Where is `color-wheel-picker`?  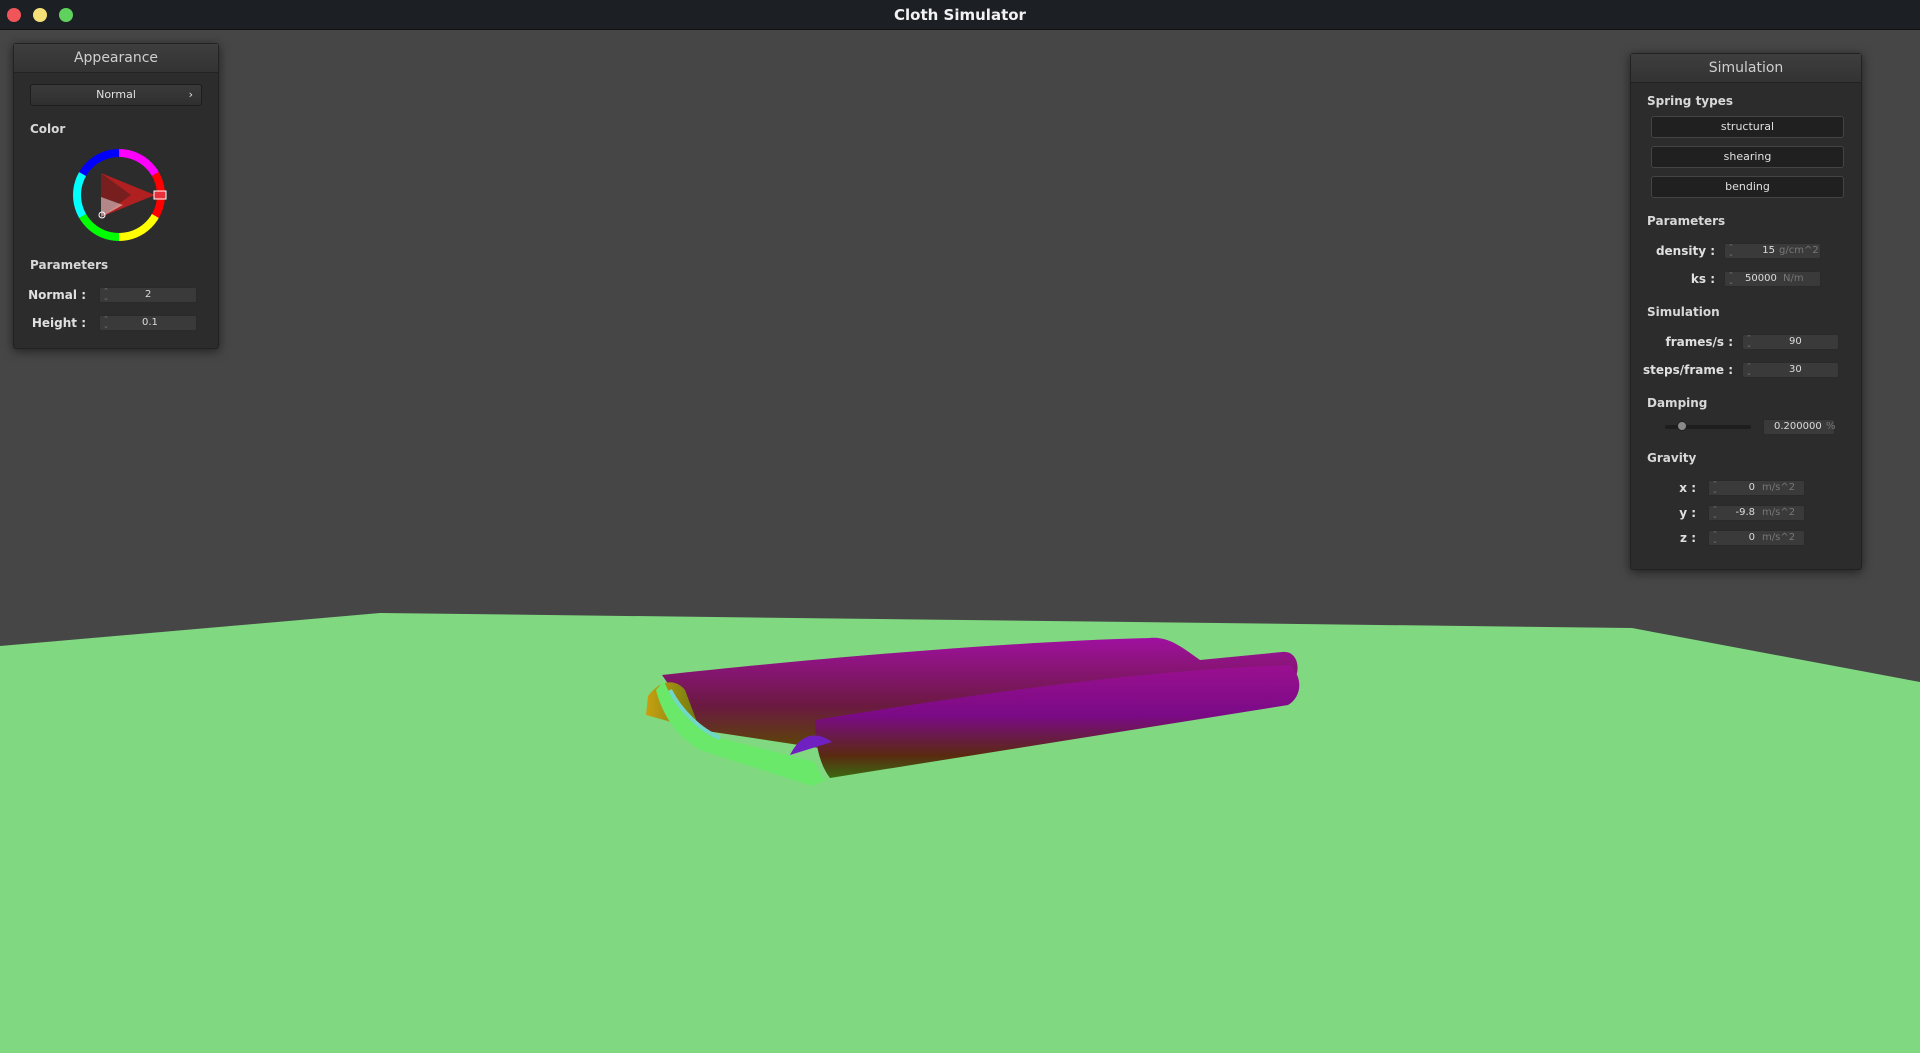 color-wheel-picker is located at coordinates (119, 195).